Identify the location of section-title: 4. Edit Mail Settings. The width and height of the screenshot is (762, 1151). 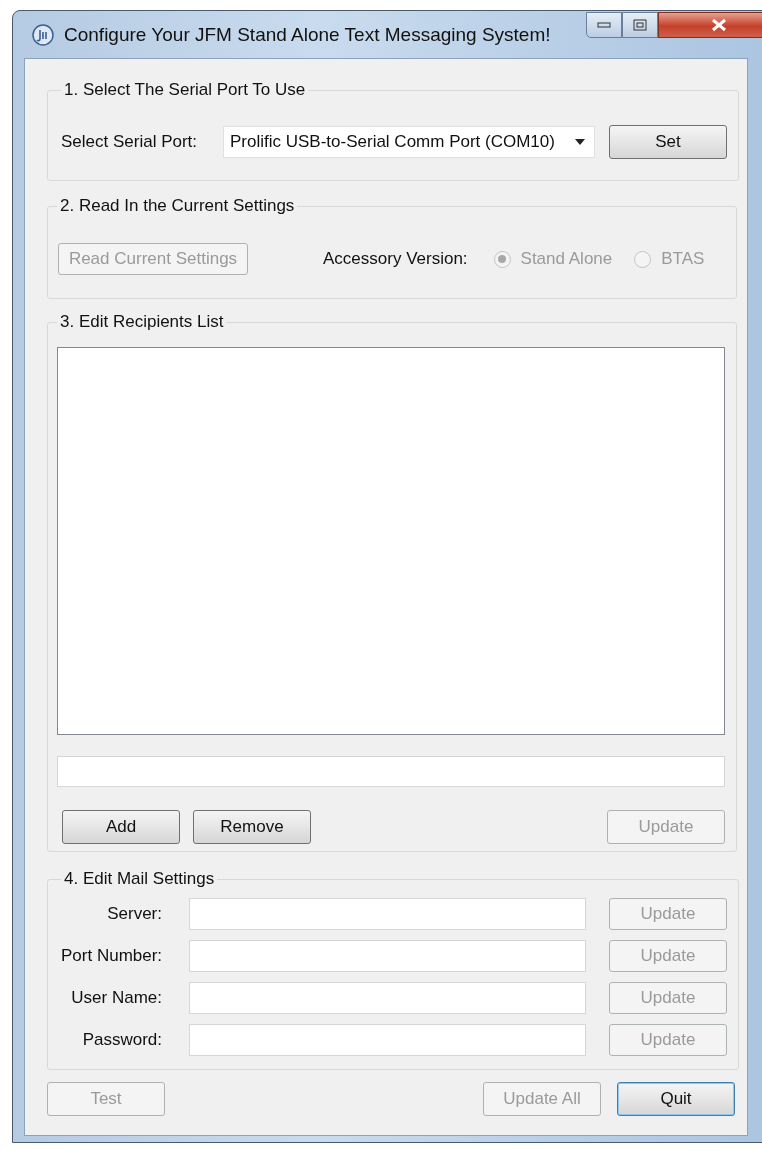
(139, 879).